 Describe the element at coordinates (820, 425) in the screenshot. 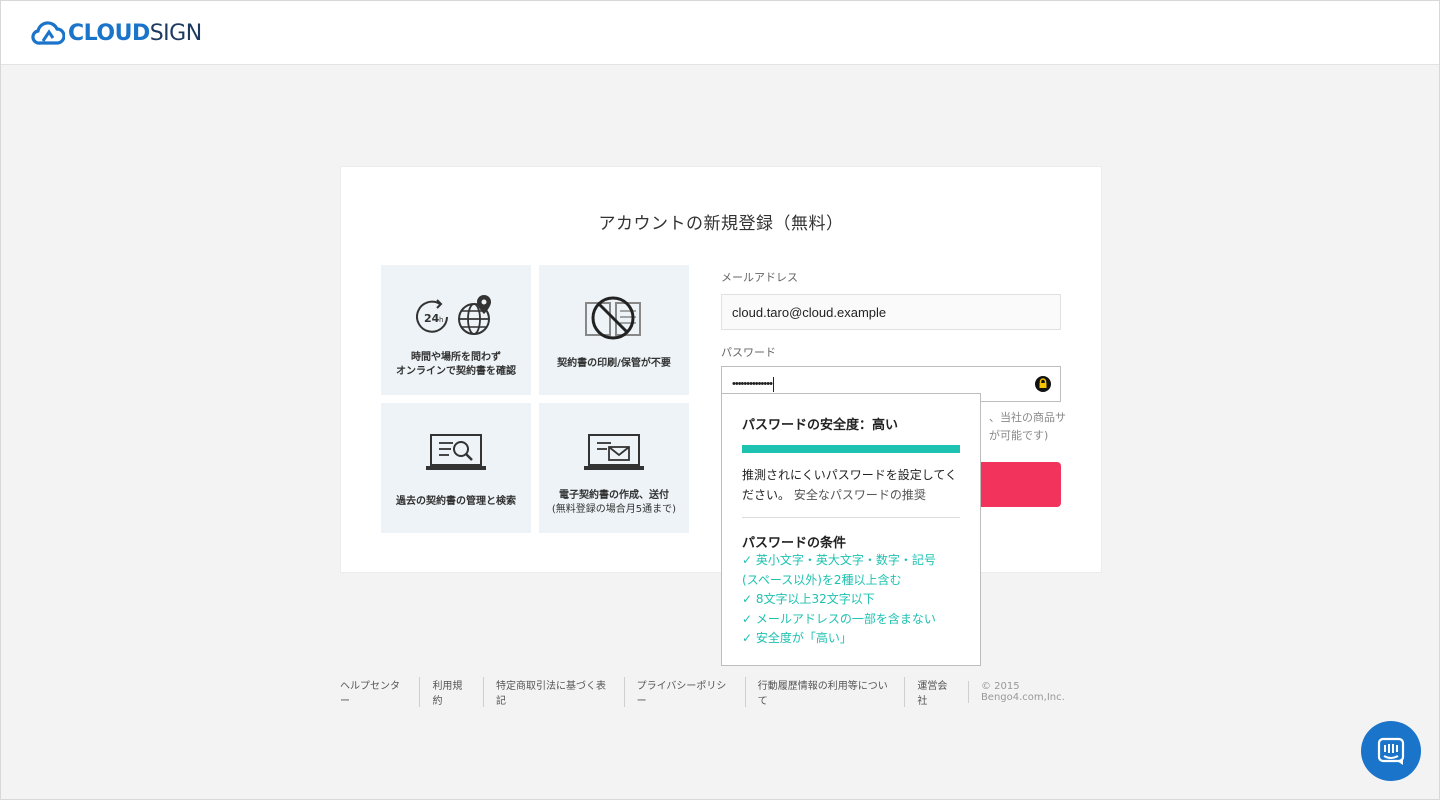

I see `strength-heading: パスワードの安全度：高い` at that location.